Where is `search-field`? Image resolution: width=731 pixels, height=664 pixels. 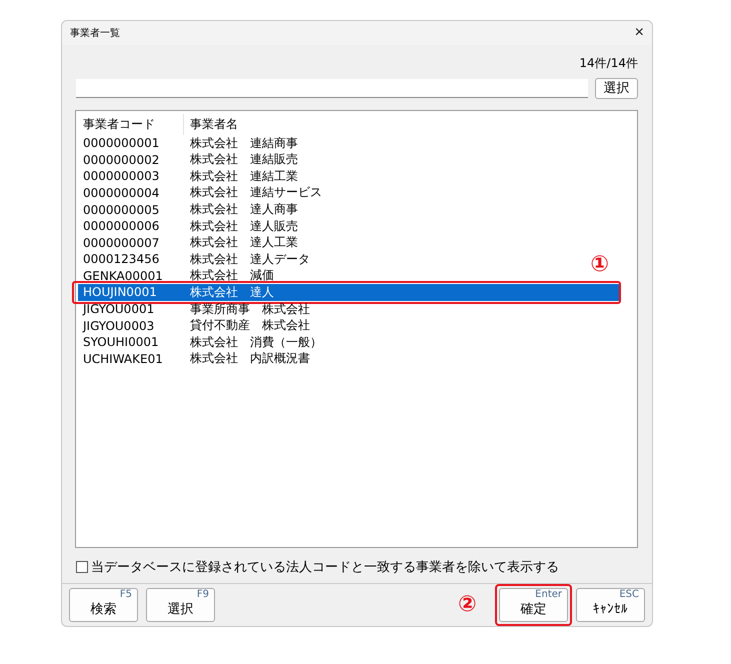 search-field is located at coordinates (332, 88).